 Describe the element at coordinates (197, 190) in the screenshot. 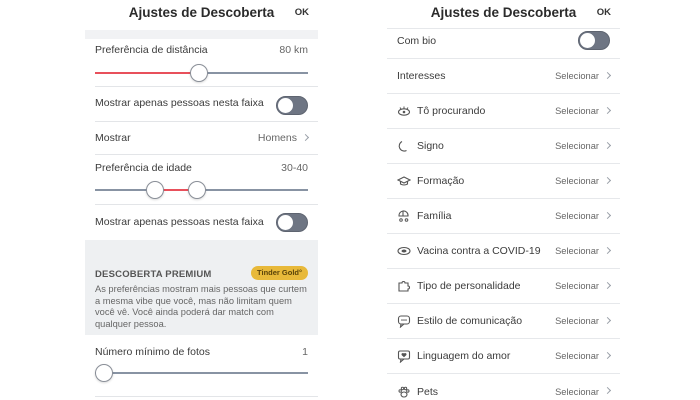

I see `age-slider-max-handle` at that location.